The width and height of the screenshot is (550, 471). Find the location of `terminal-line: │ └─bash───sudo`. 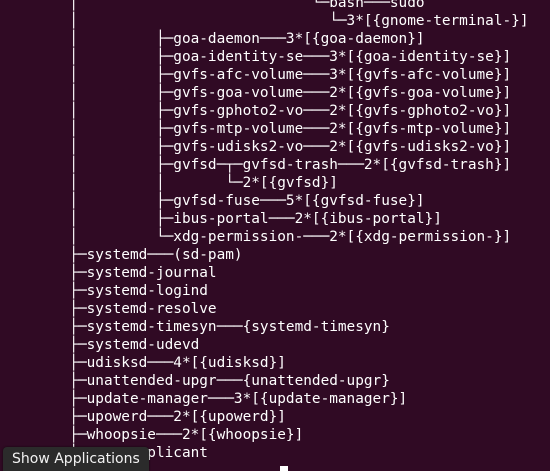

terminal-line: │ └─bash───sudo is located at coordinates (212, 5).